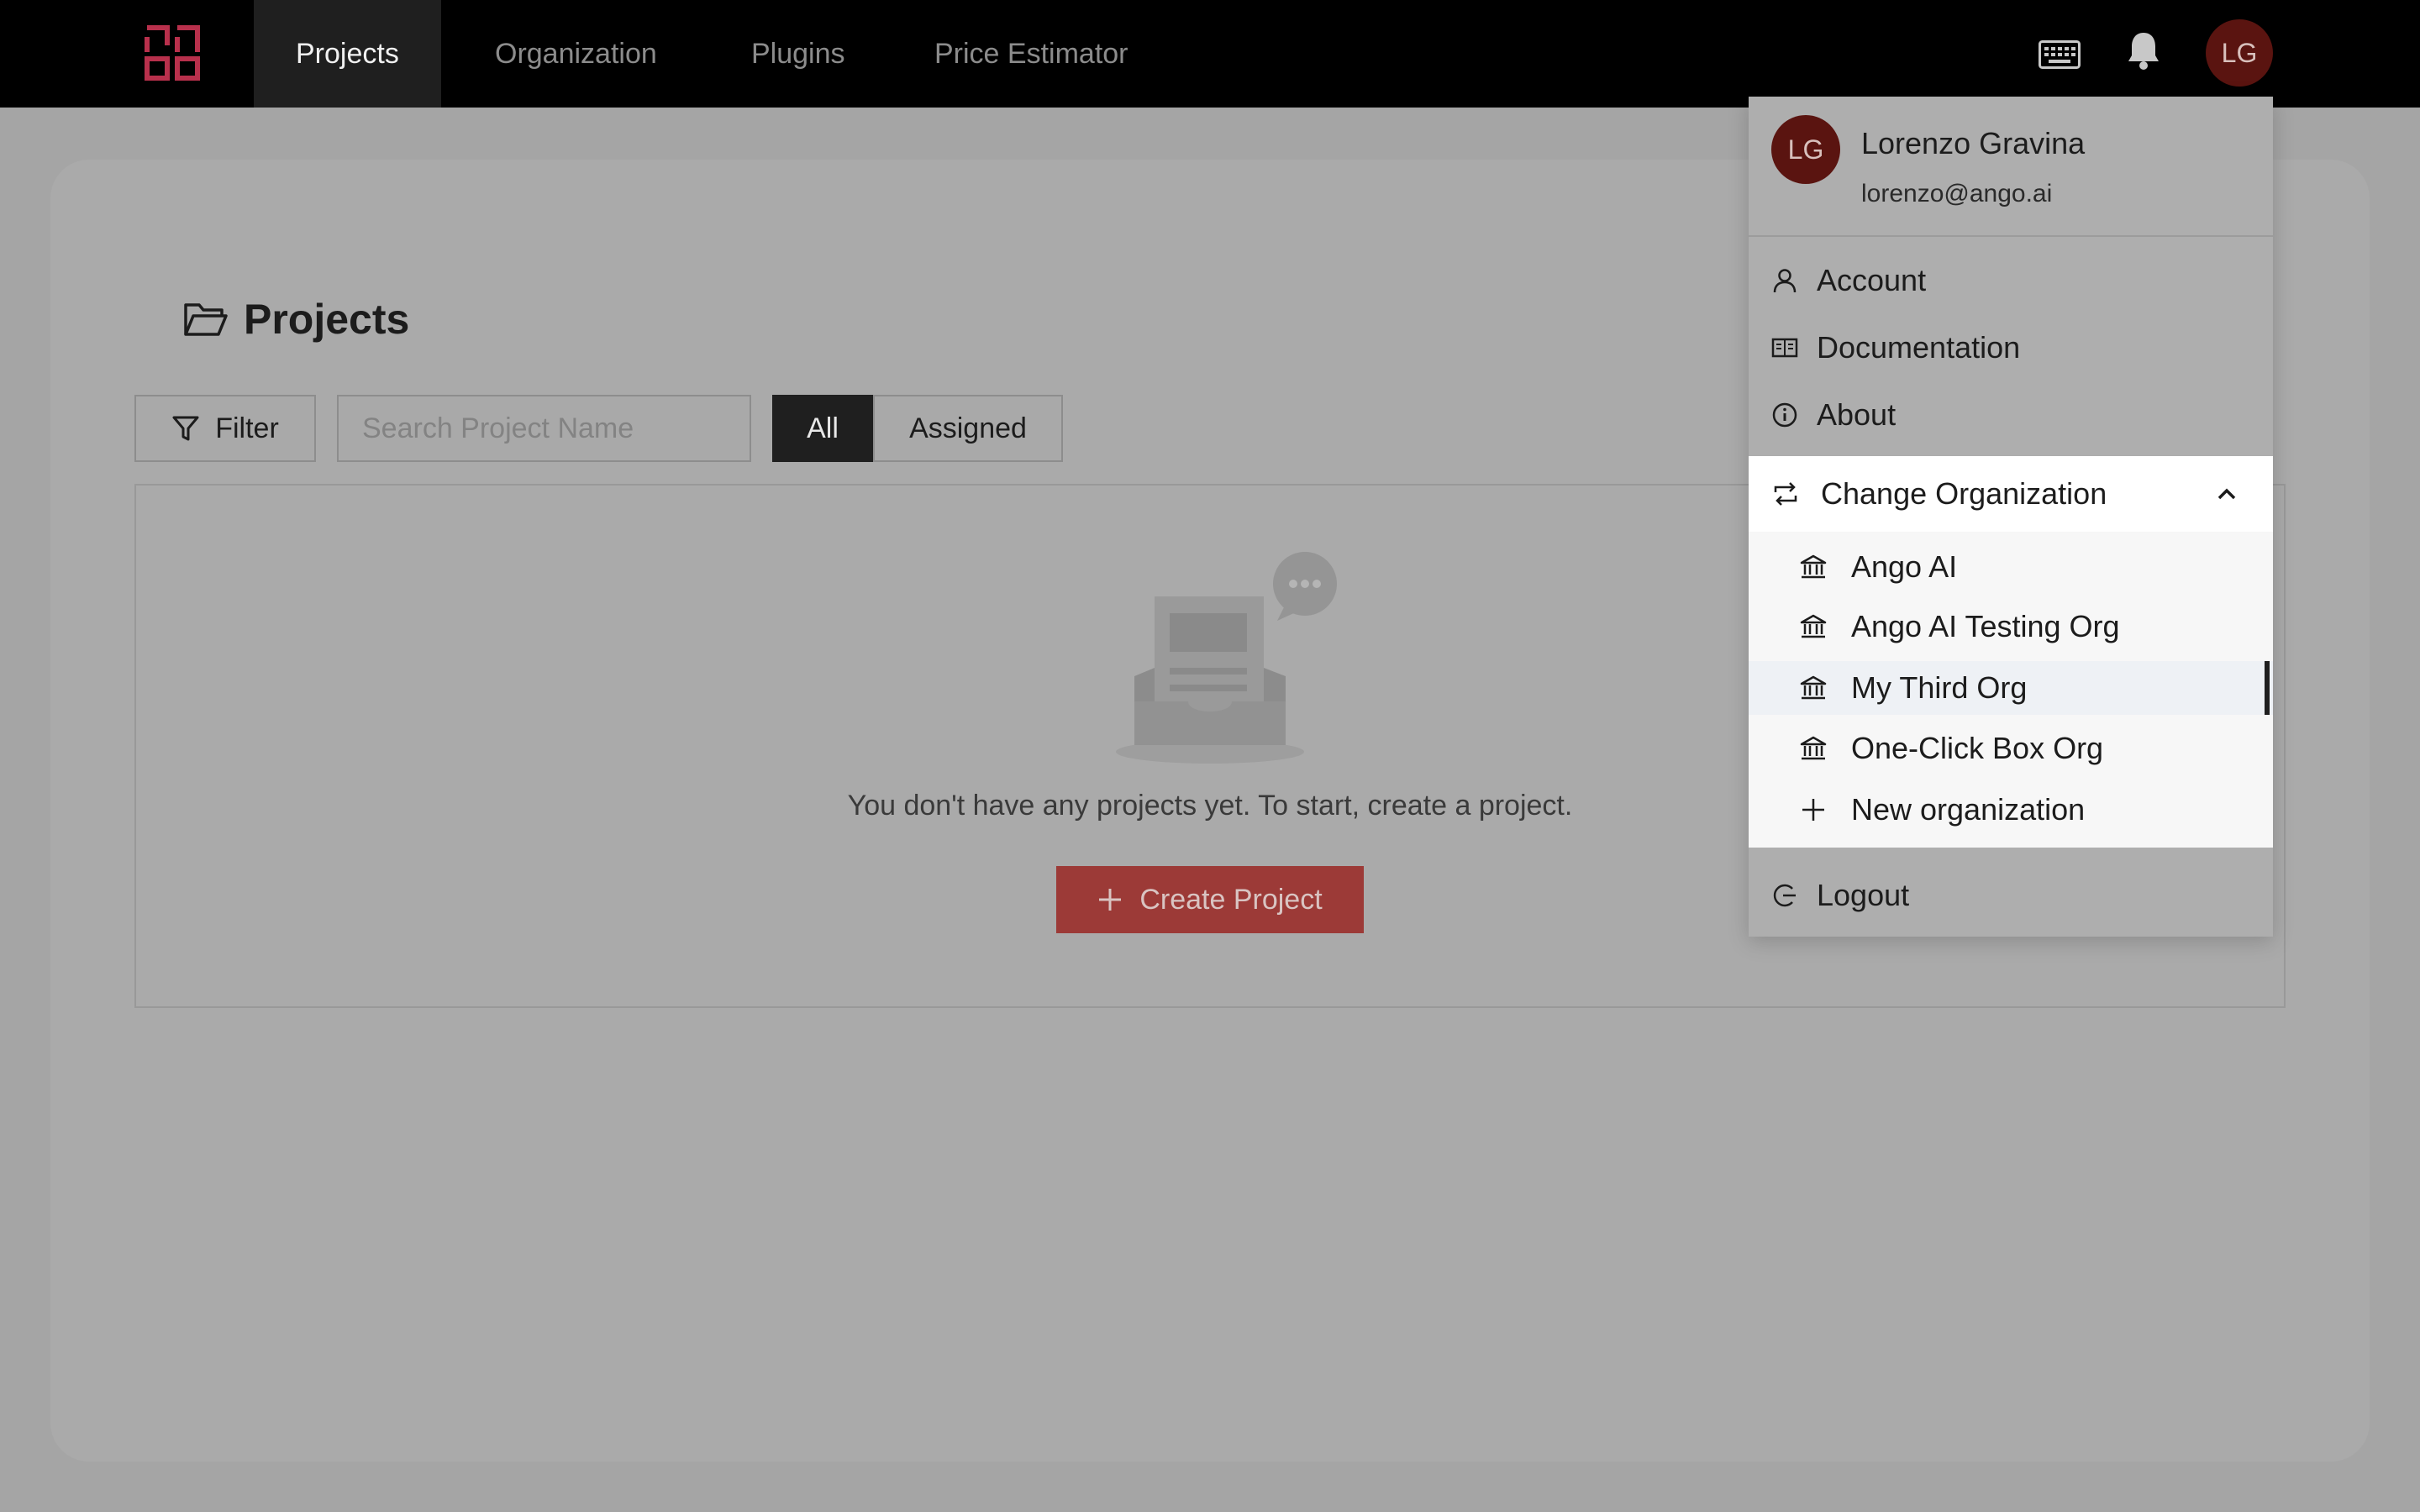 This screenshot has height=1512, width=2420. I want to click on org-item-ango-ai: Ango AI, so click(2011, 567).